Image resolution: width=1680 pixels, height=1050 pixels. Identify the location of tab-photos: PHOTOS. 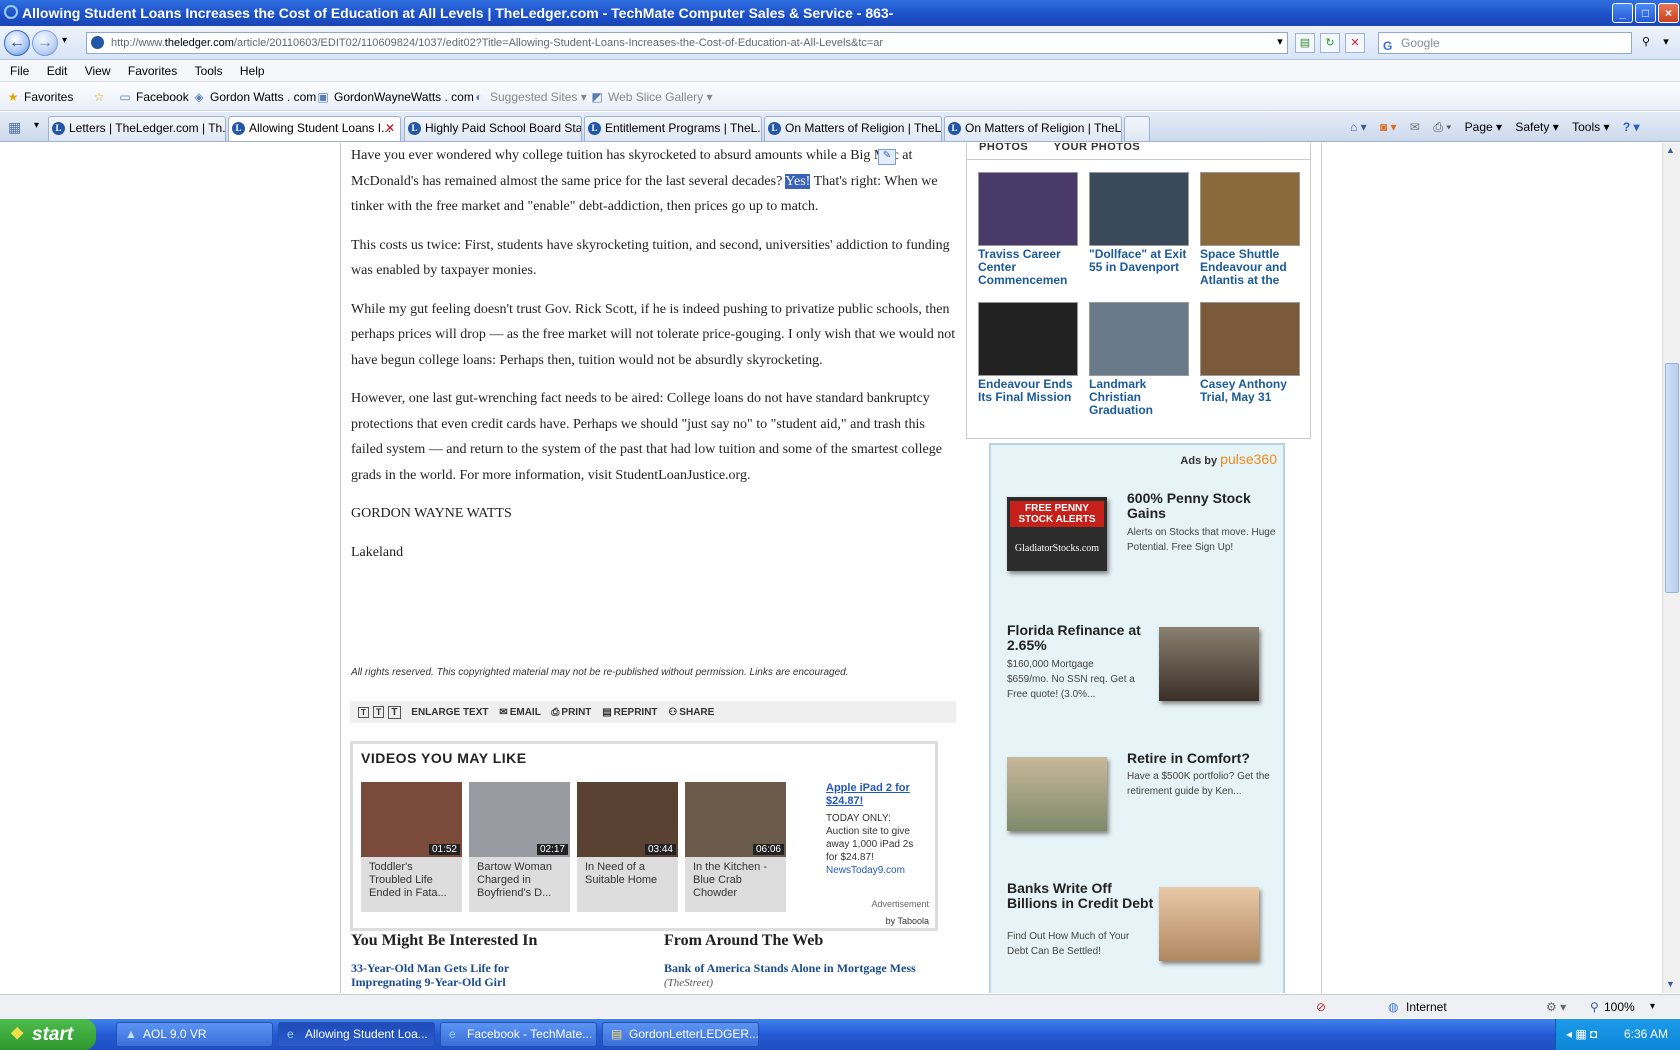
(1003, 148).